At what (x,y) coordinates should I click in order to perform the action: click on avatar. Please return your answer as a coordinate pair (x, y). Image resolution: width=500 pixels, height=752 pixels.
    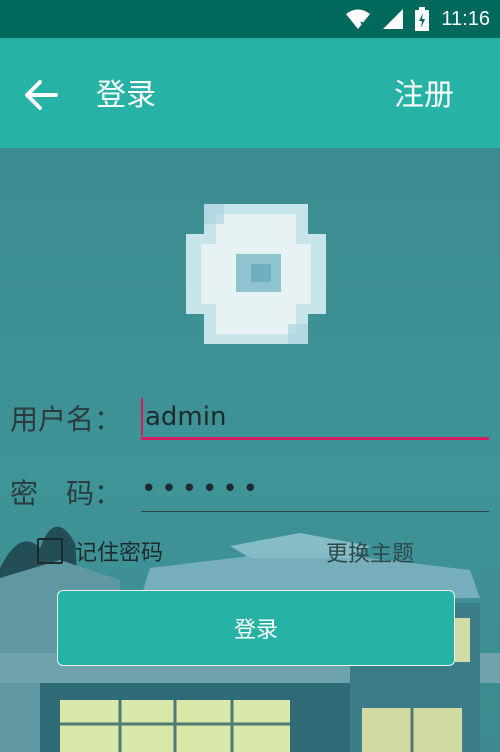
    Looking at the image, I should click on (256, 274).